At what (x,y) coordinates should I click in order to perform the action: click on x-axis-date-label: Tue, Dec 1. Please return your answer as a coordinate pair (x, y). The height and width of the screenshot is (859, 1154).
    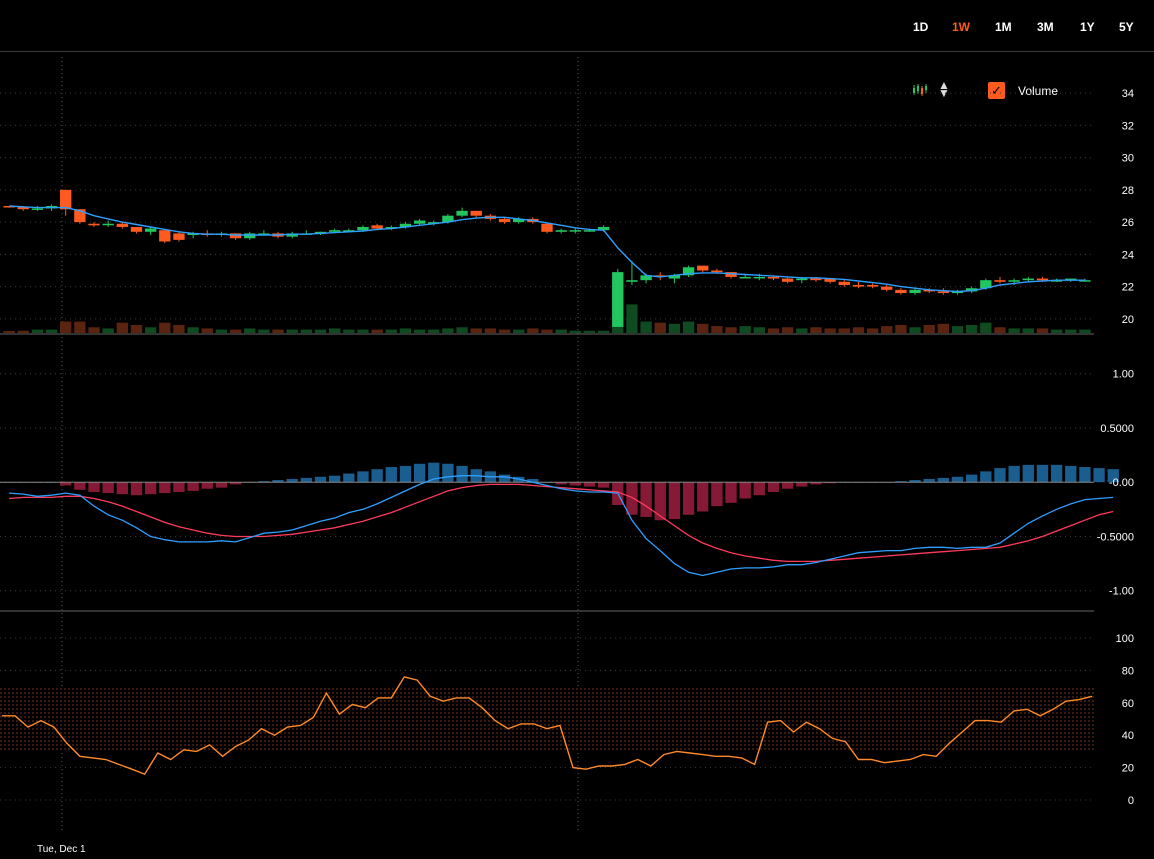
    Looking at the image, I should click on (61, 849).